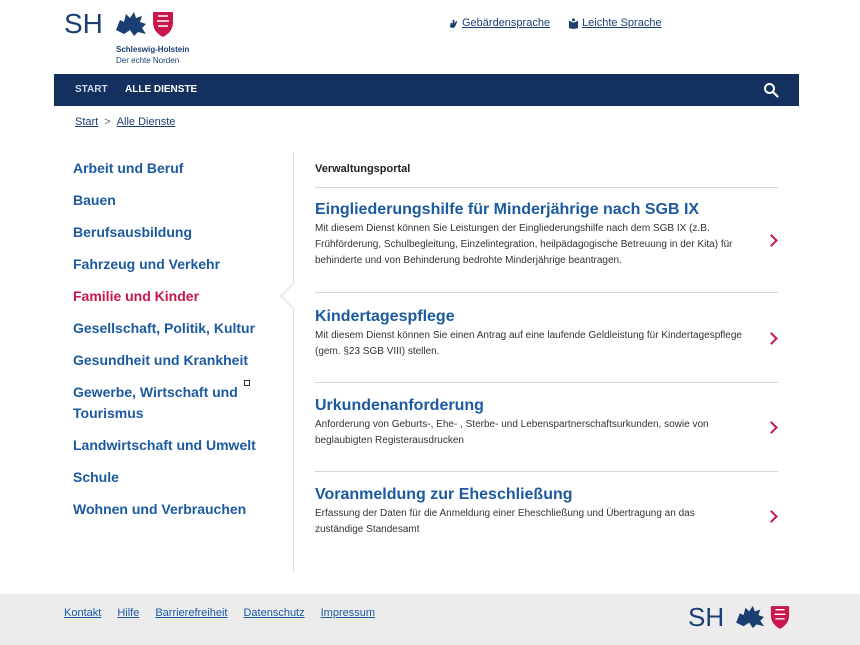  I want to click on sidebar-item-landwirtschaft-und-umwelt: Landwirtschaft und Umwelt, so click(173, 445).